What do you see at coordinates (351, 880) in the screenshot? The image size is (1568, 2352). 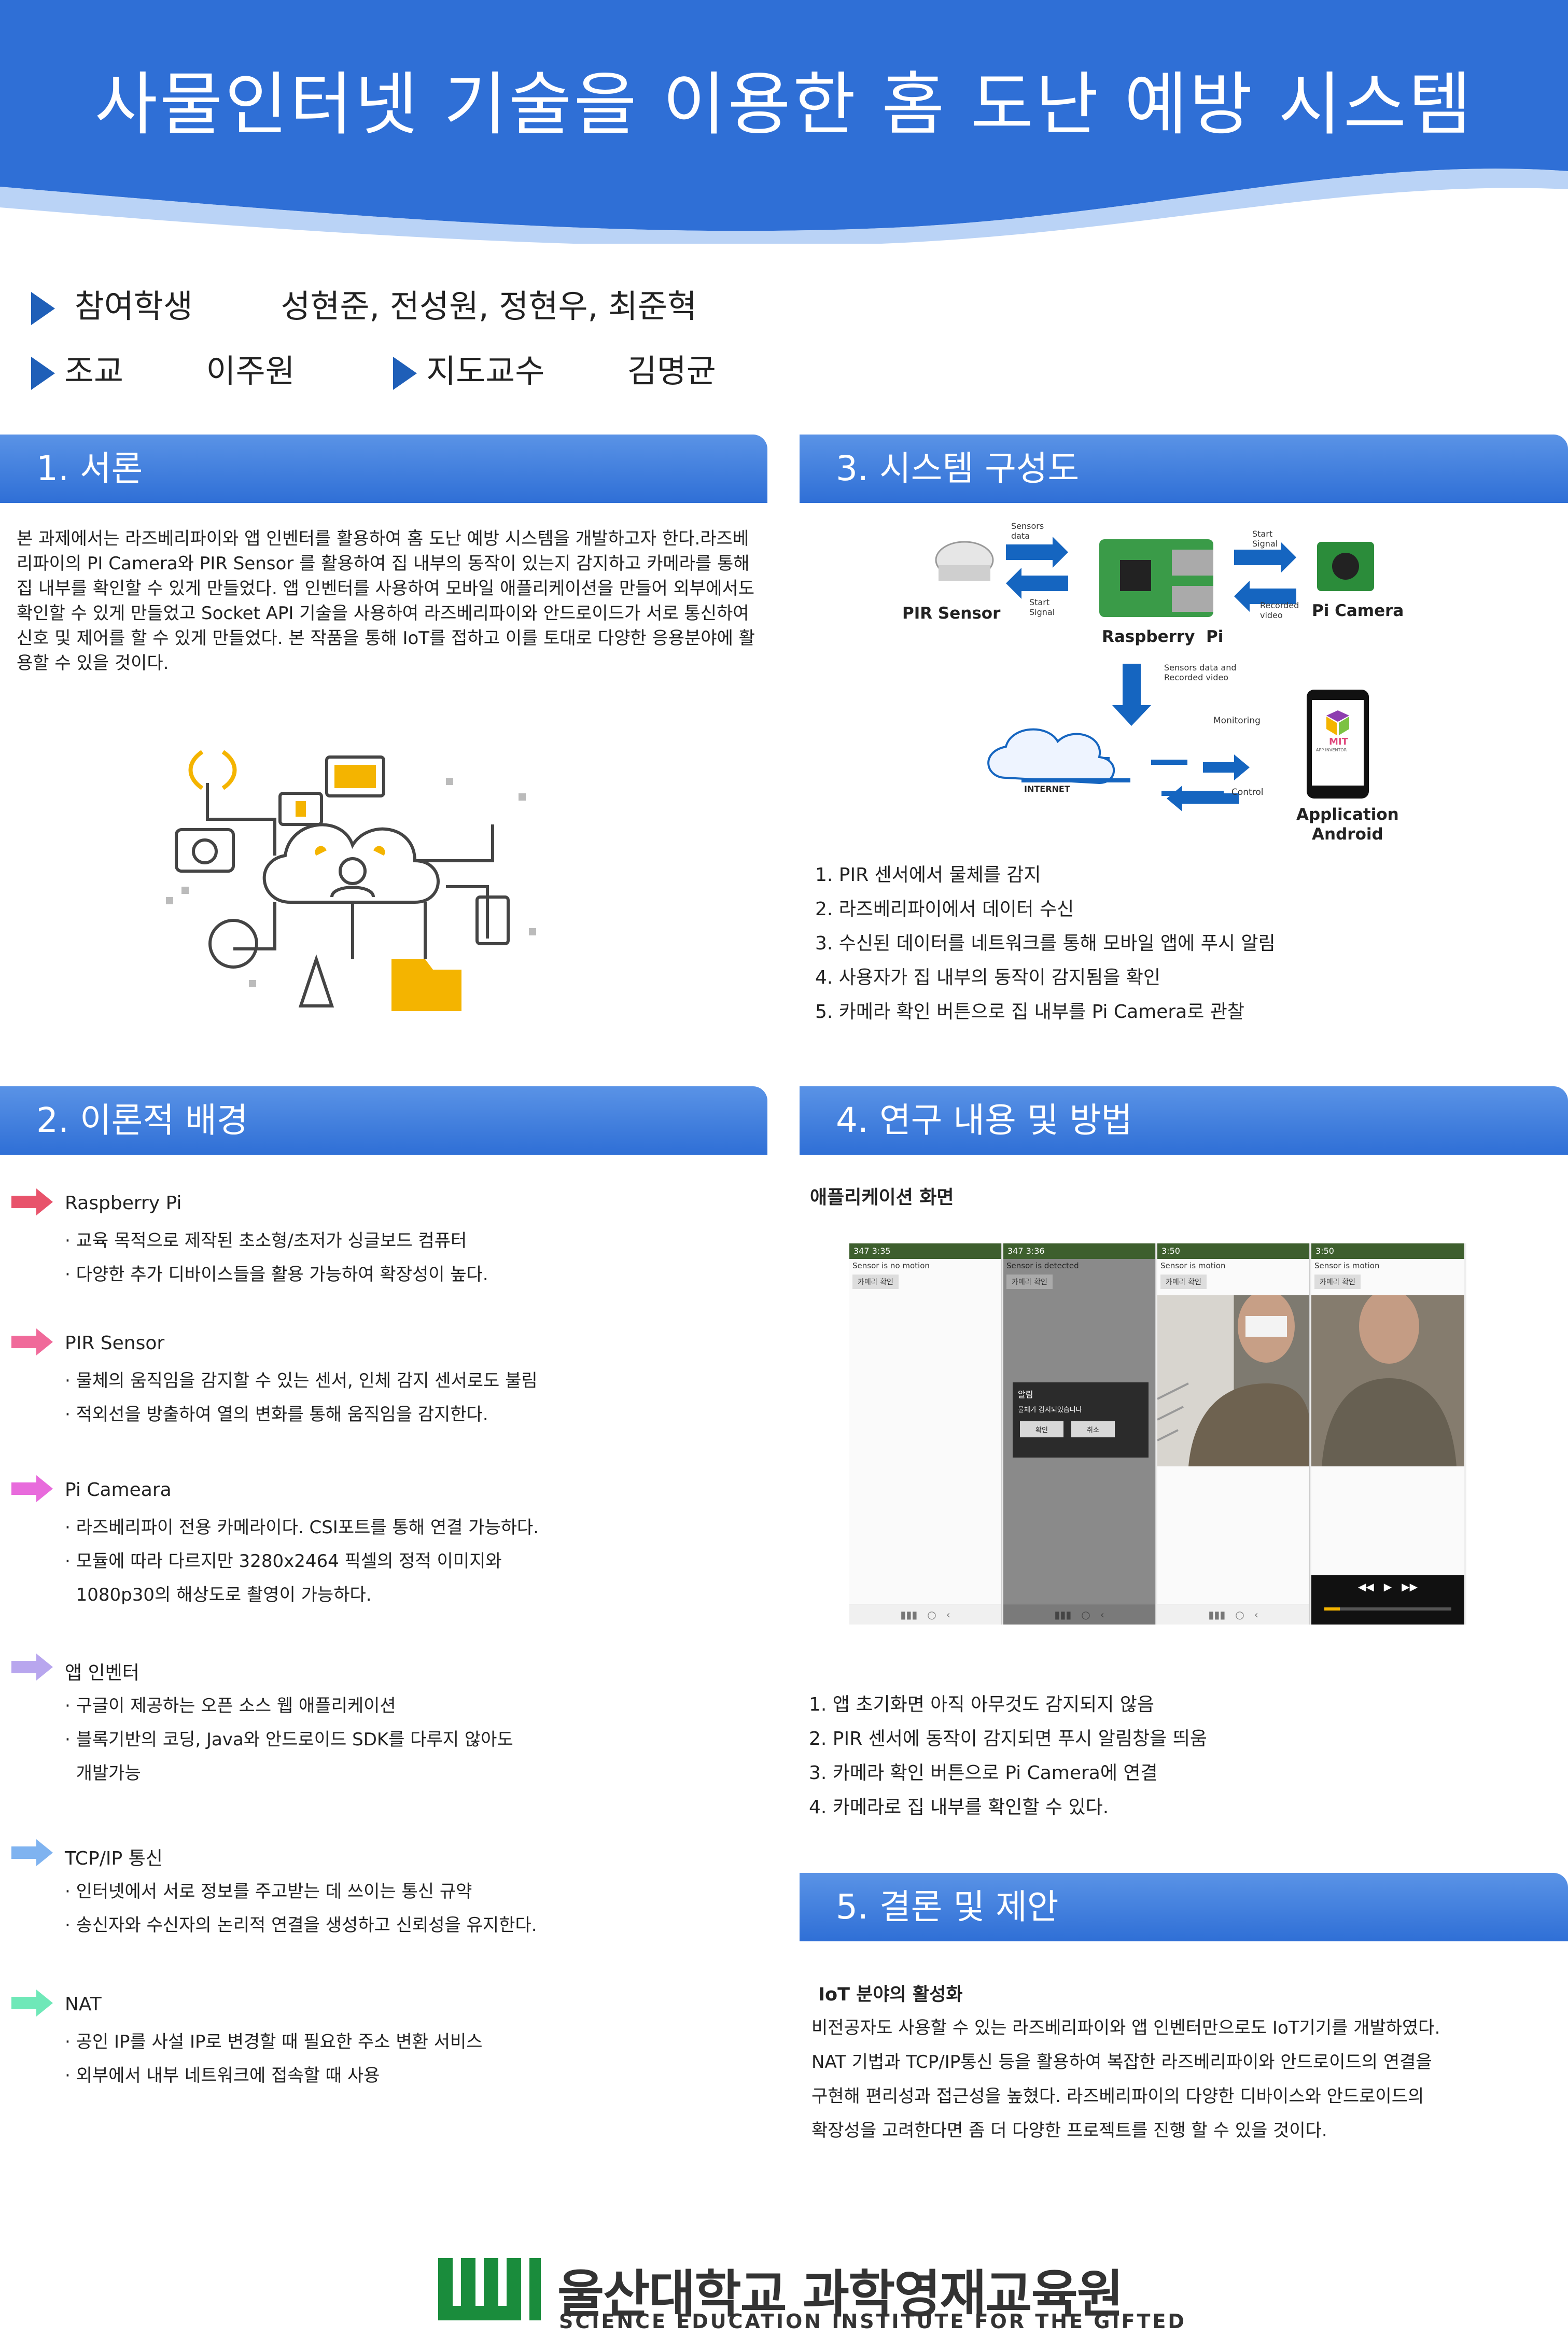 I see `iot-illustration` at bounding box center [351, 880].